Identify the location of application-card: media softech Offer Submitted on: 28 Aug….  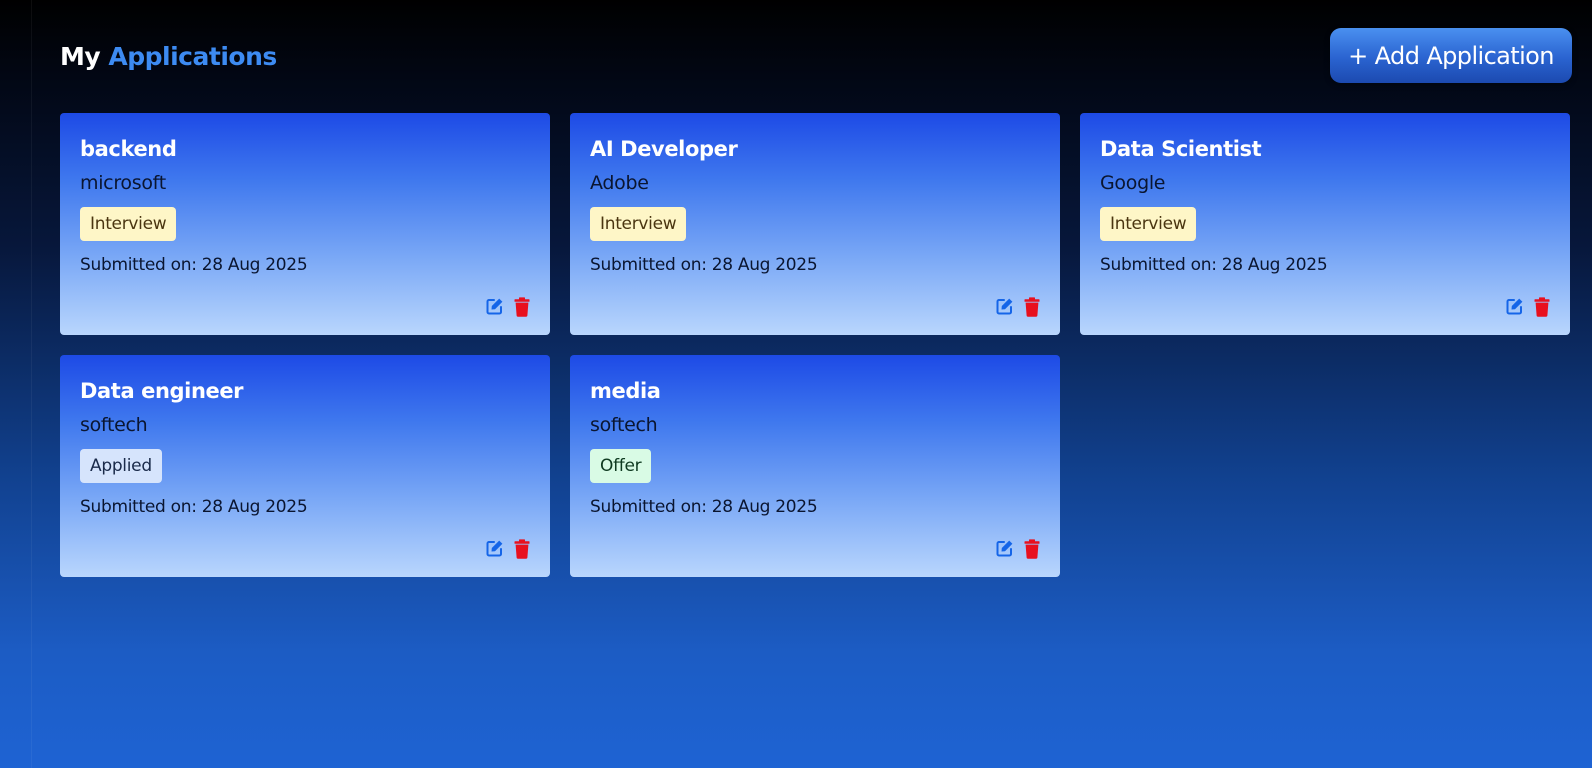
(815, 466).